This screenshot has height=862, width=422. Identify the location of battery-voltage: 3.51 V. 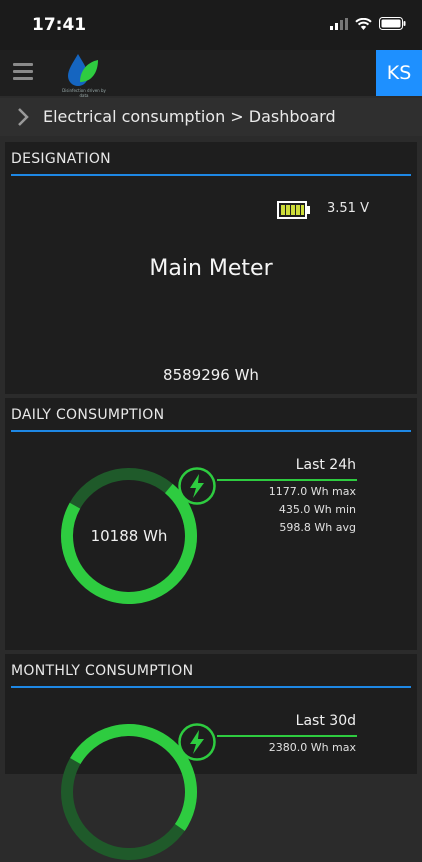
(348, 208).